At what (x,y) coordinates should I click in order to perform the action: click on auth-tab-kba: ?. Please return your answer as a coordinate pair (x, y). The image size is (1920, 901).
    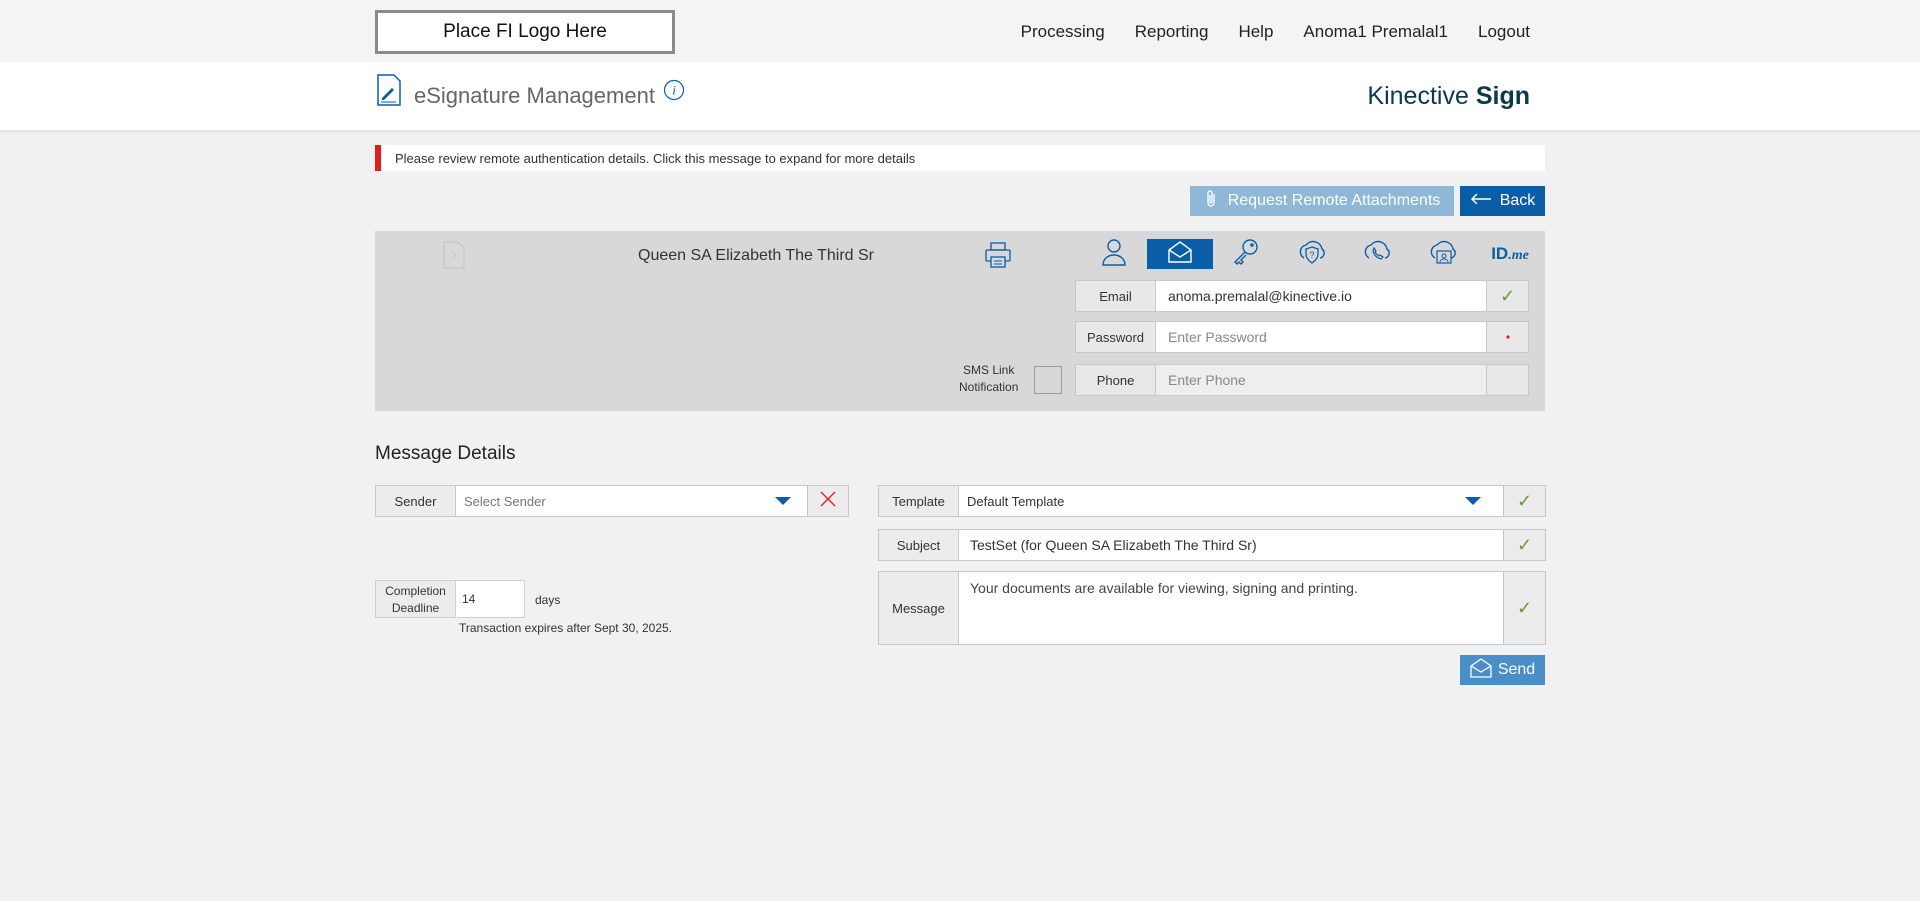
    Looking at the image, I should click on (1312, 254).